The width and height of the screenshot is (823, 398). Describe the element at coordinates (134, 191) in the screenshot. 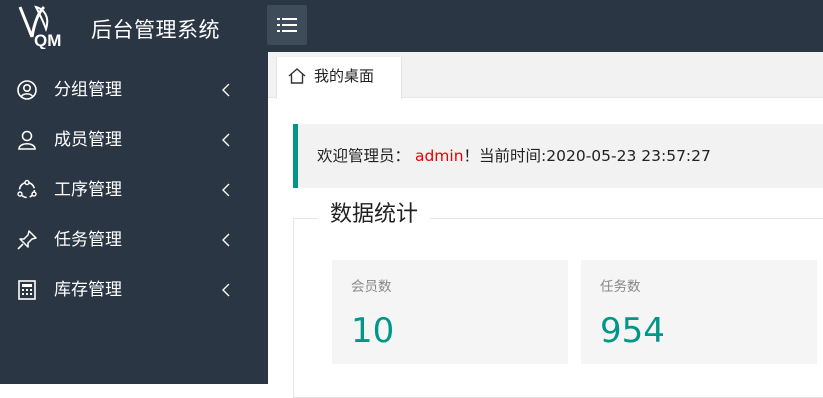

I see `sidebar-item-process: 工序管理` at that location.